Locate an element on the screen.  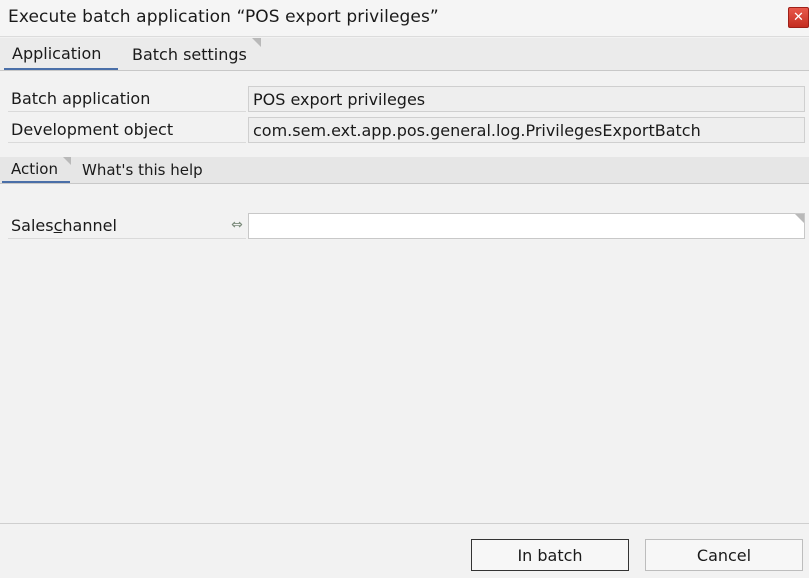
field-corner-marker is located at coordinates (799, 218).